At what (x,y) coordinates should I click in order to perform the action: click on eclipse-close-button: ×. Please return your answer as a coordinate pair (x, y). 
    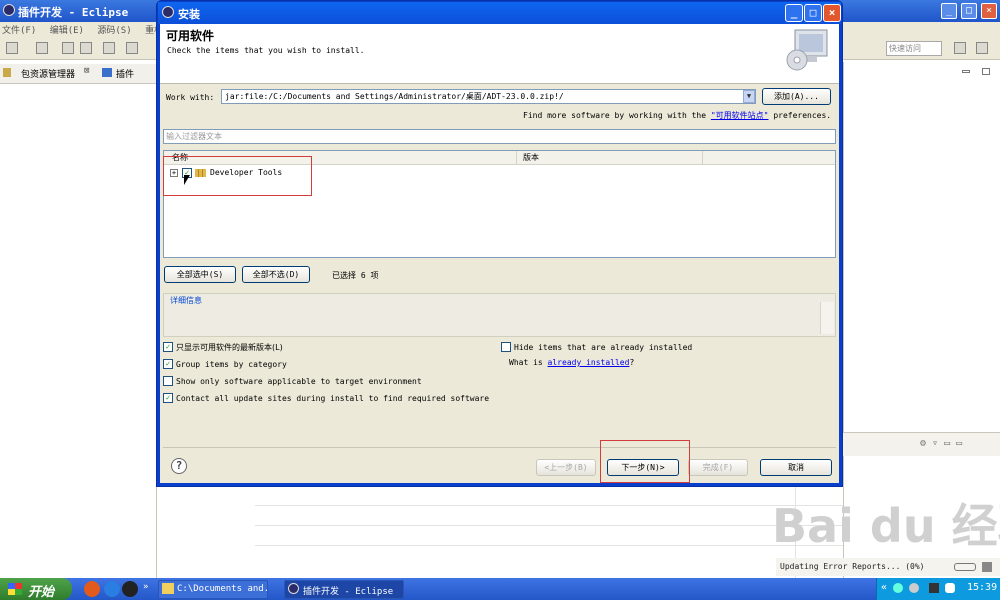
    Looking at the image, I should click on (989, 11).